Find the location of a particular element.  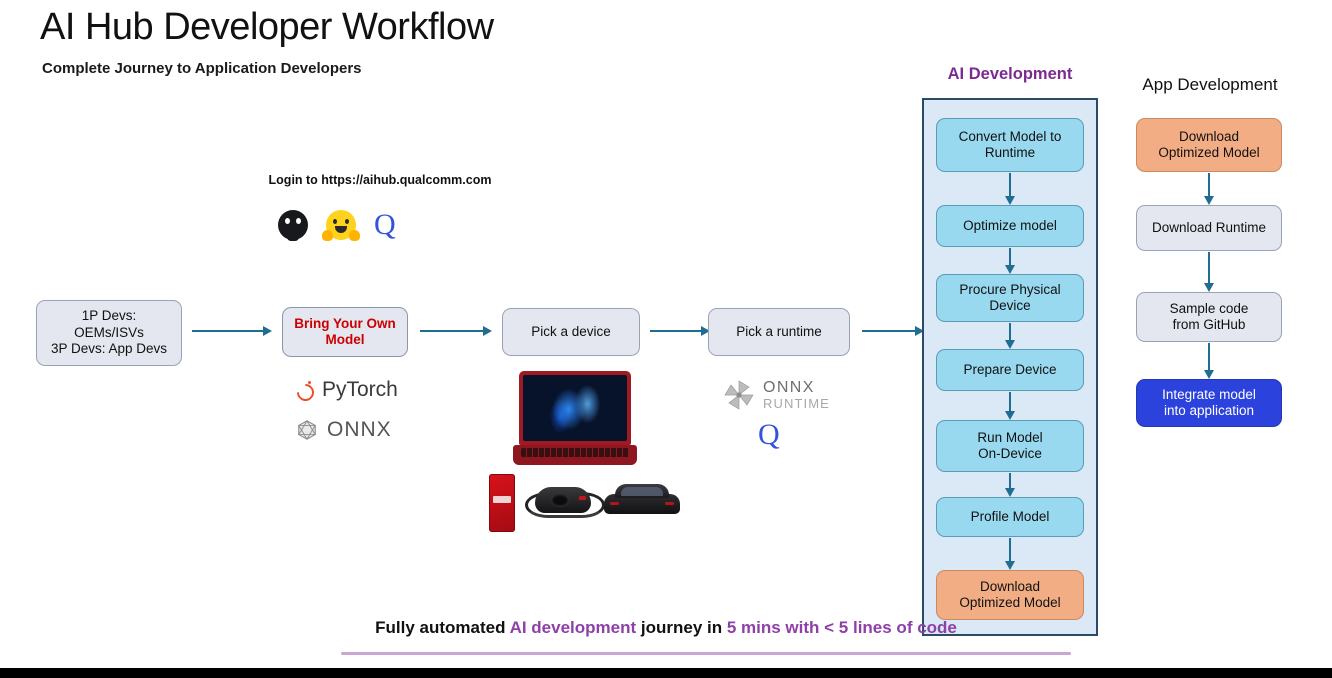

onnx-icon is located at coordinates (307, 430).